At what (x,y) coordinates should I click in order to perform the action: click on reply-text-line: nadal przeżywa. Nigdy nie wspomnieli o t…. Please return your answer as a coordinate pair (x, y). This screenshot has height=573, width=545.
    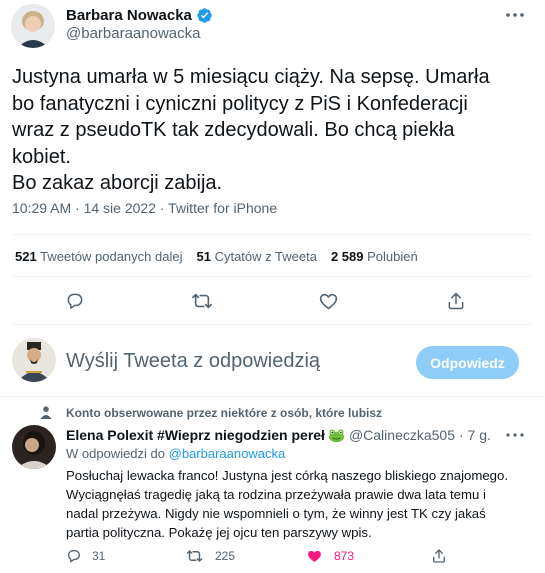
    Looking at the image, I should click on (276, 513).